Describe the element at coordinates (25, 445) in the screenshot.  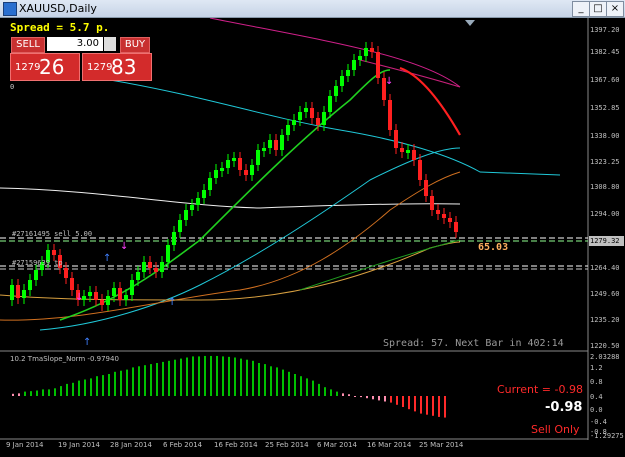
I see `time-axis-label: 9 Jan 2014` at that location.